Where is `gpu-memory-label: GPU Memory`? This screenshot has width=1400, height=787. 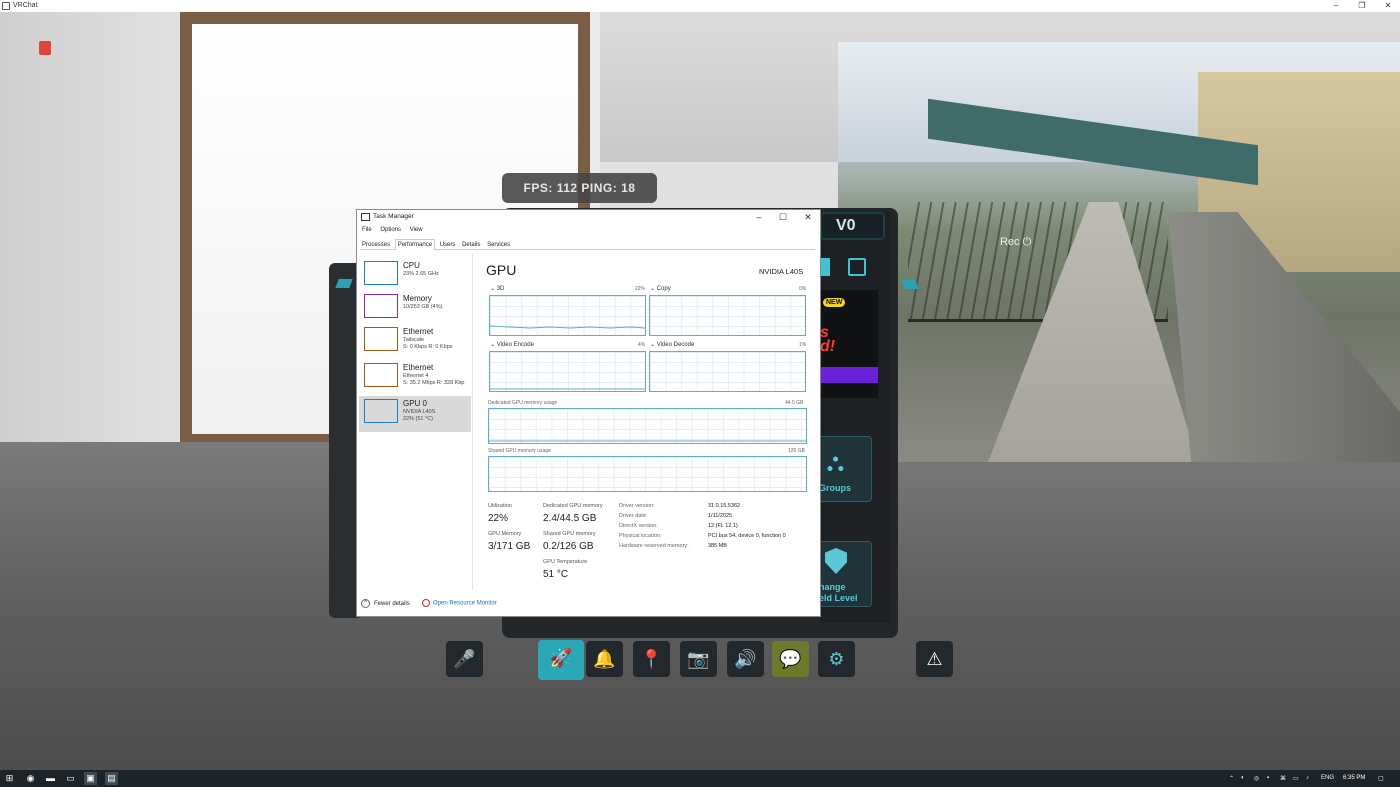 gpu-memory-label: GPU Memory is located at coordinates (505, 534).